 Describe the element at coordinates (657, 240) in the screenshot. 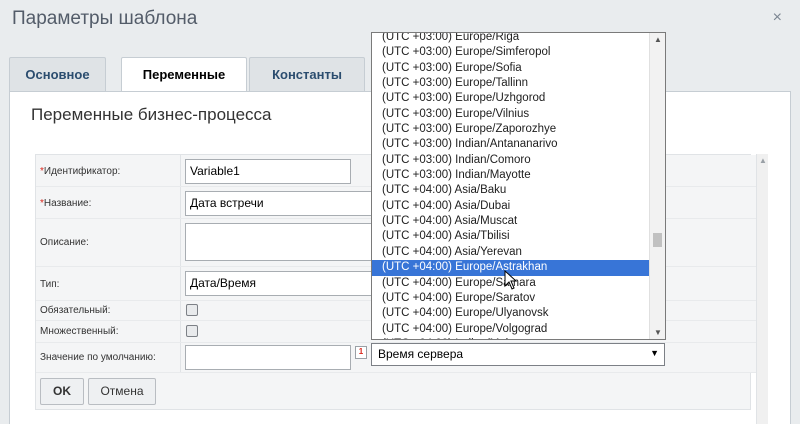

I see `scroll-thumb` at that location.